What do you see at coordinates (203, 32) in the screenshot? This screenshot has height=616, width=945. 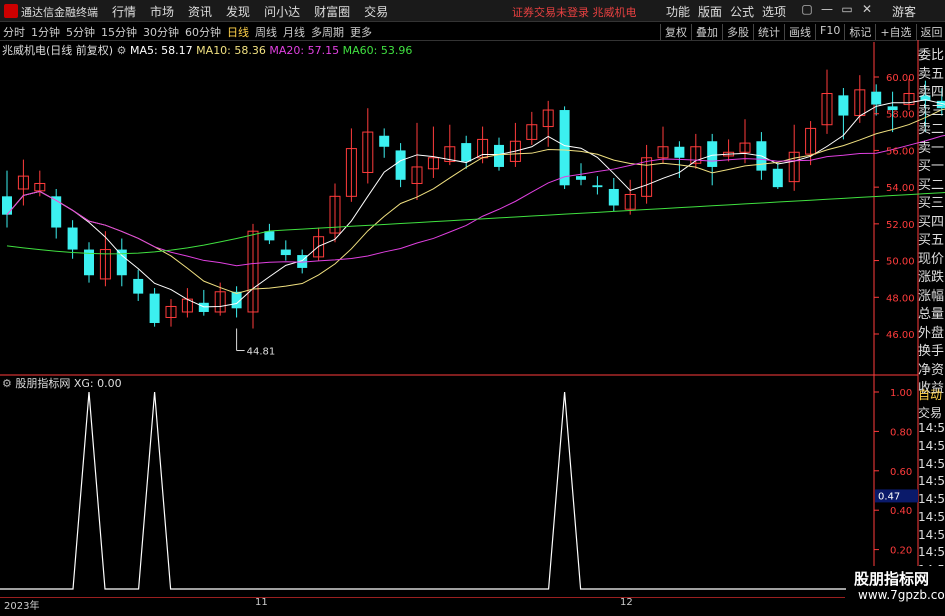 I see `period-60min: 60分钟` at bounding box center [203, 32].